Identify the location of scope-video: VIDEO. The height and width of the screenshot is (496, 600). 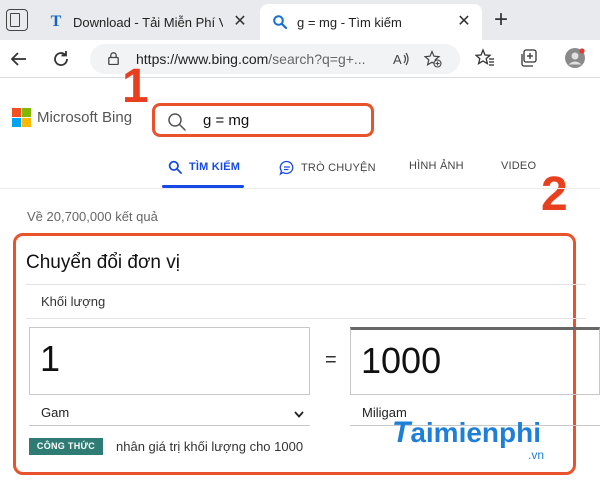
(518, 166).